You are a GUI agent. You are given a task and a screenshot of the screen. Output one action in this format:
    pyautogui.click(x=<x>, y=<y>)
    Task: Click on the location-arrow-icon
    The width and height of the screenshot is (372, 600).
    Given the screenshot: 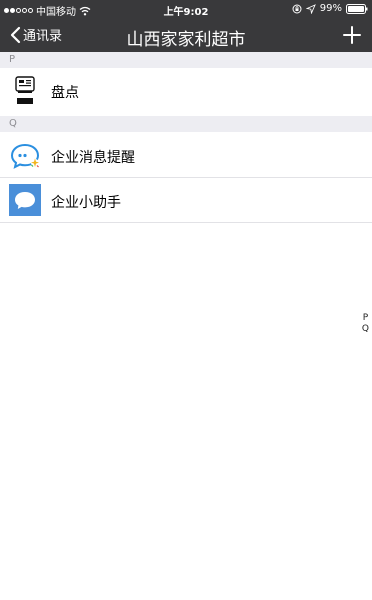 What is the action you would take?
    pyautogui.click(x=310, y=8)
    